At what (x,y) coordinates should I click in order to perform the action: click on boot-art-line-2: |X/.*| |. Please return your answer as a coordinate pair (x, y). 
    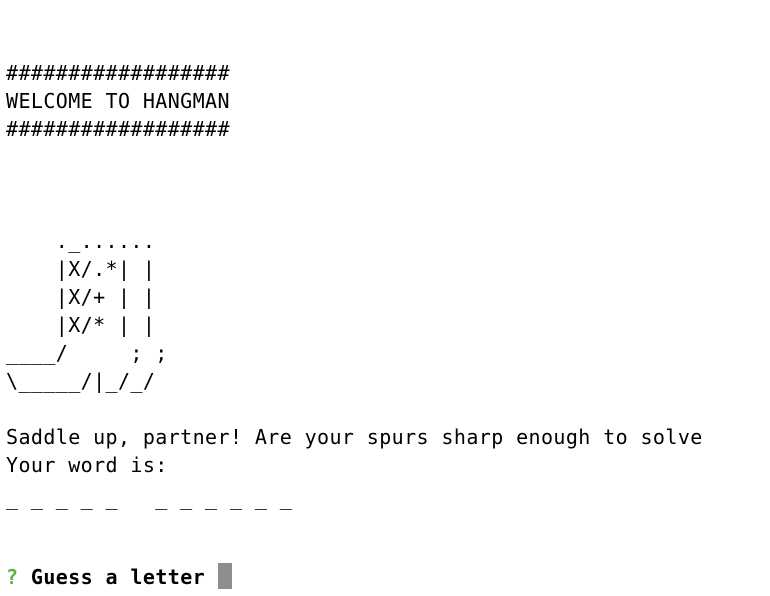
    Looking at the image, I should click on (81, 269).